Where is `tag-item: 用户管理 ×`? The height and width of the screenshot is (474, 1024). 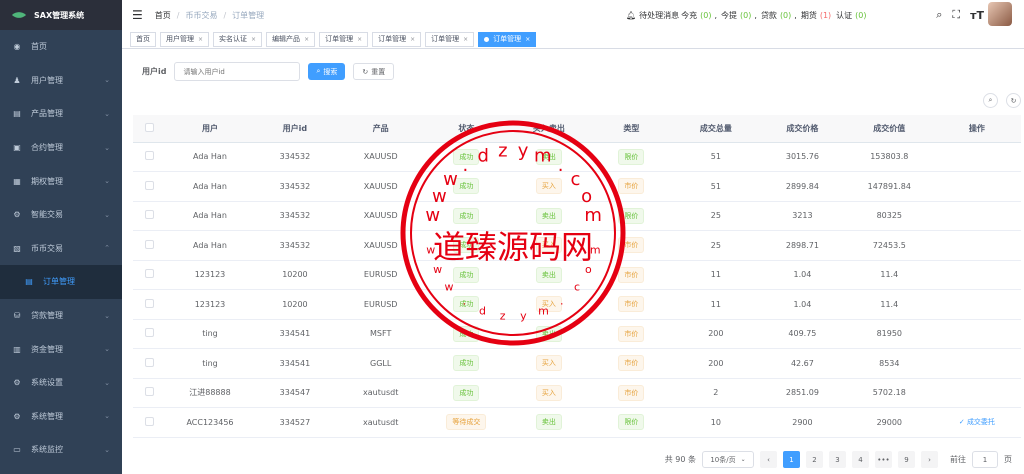 tag-item: 用户管理 × is located at coordinates (185, 39).